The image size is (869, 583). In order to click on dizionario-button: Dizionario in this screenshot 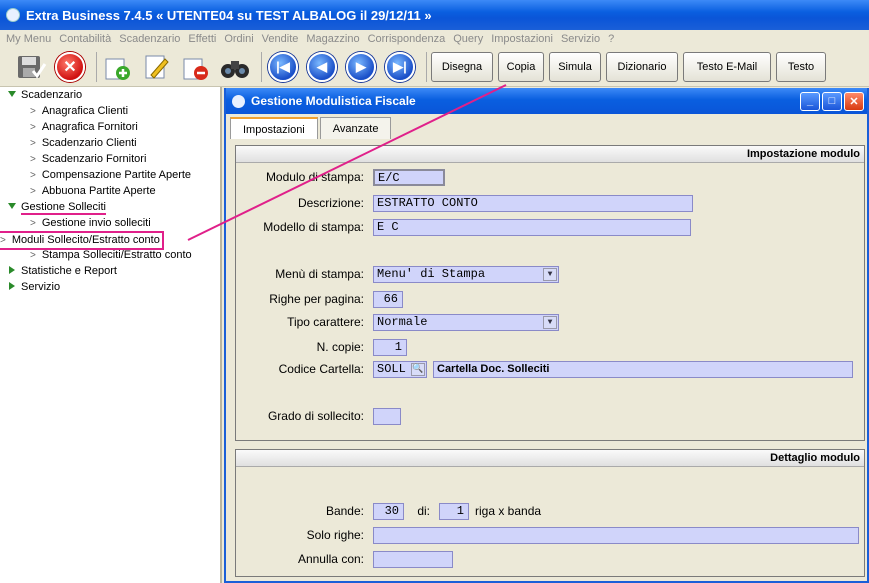, I will do `click(642, 66)`.